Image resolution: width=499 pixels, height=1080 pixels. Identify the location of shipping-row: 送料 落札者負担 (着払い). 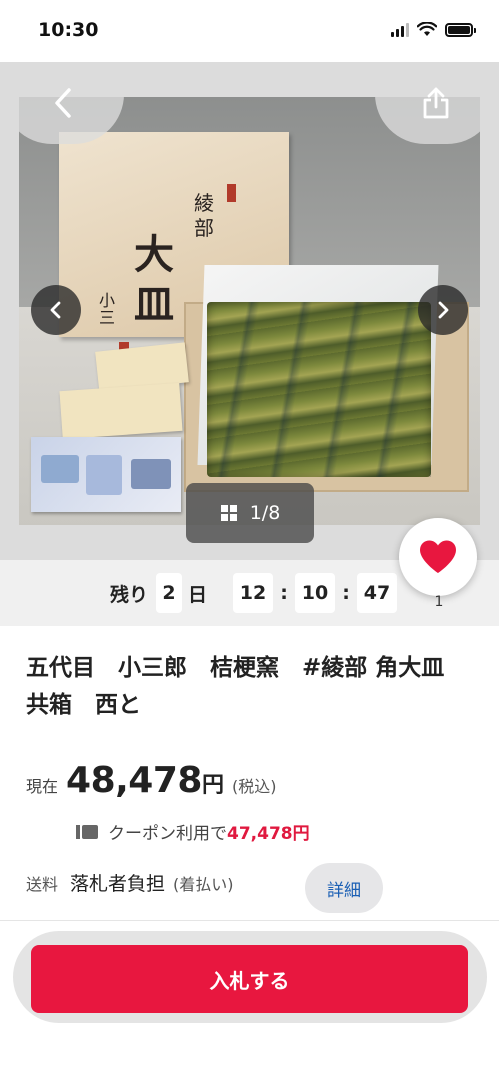
(130, 882).